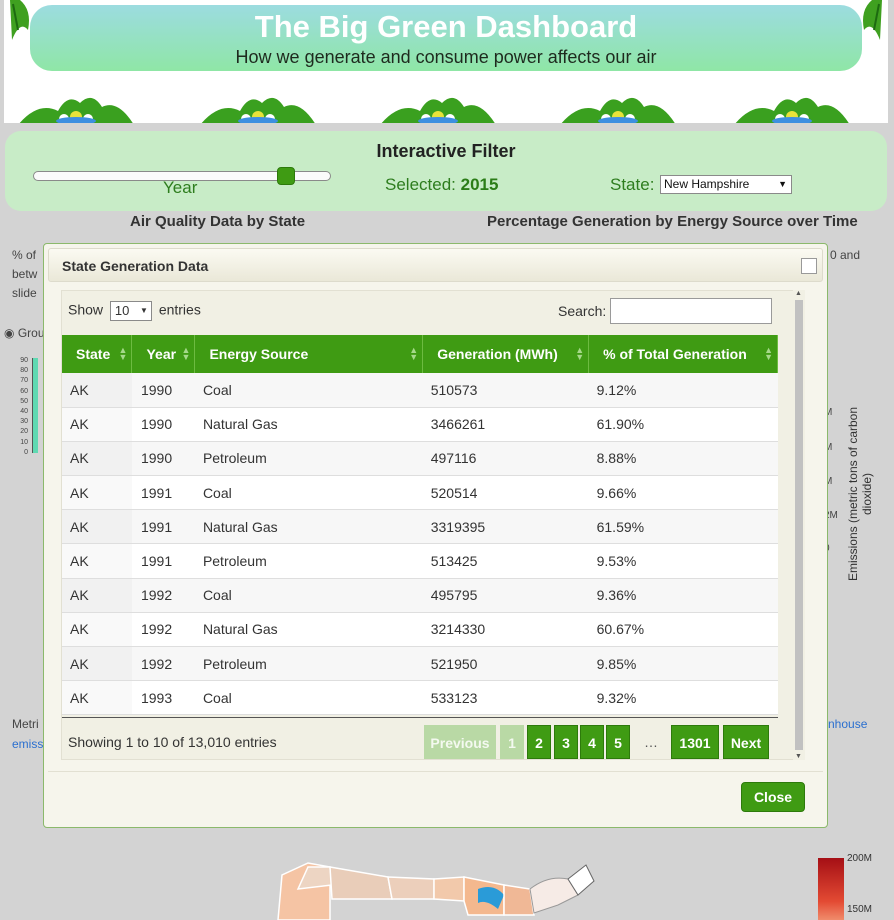 The image size is (894, 920). Describe the element at coordinates (505, 630) in the screenshot. I see `table-cell: 3214330` at that location.